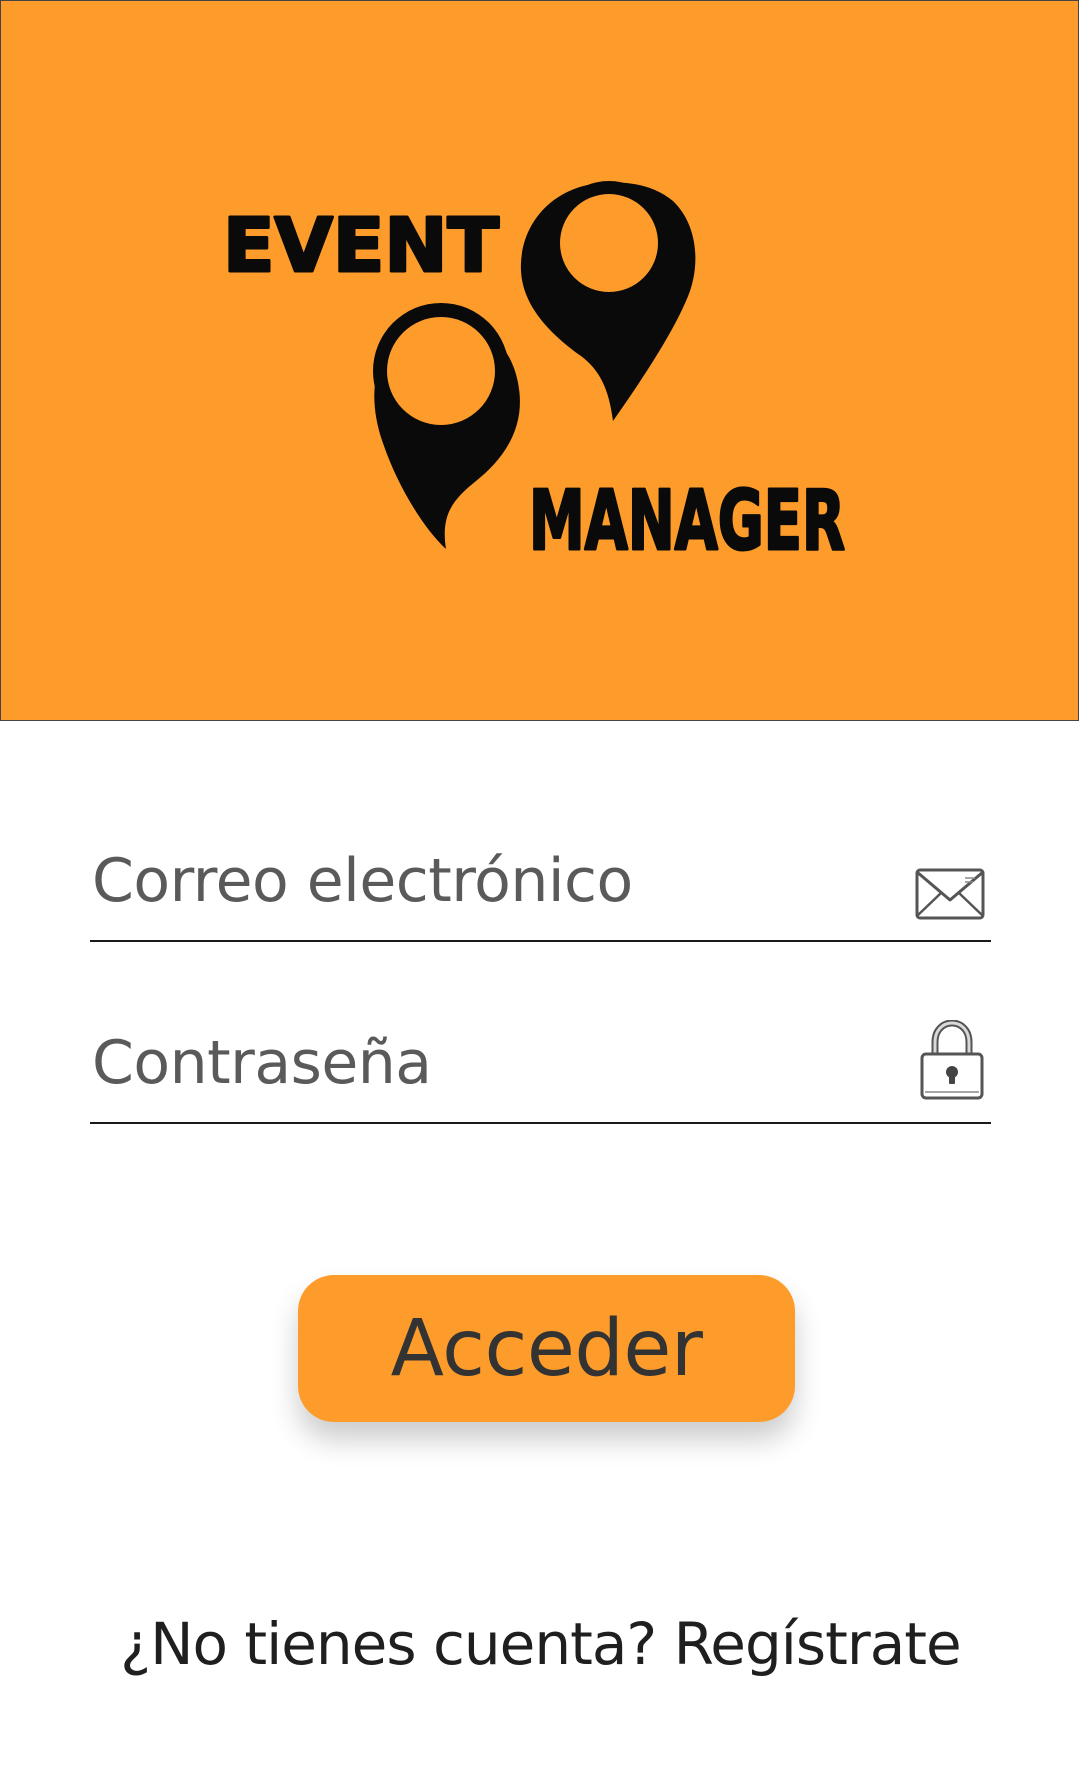 This screenshot has height=1770, width=1081. Describe the element at coordinates (540, 1071) in the screenshot. I see `password-field: Contraseña` at that location.